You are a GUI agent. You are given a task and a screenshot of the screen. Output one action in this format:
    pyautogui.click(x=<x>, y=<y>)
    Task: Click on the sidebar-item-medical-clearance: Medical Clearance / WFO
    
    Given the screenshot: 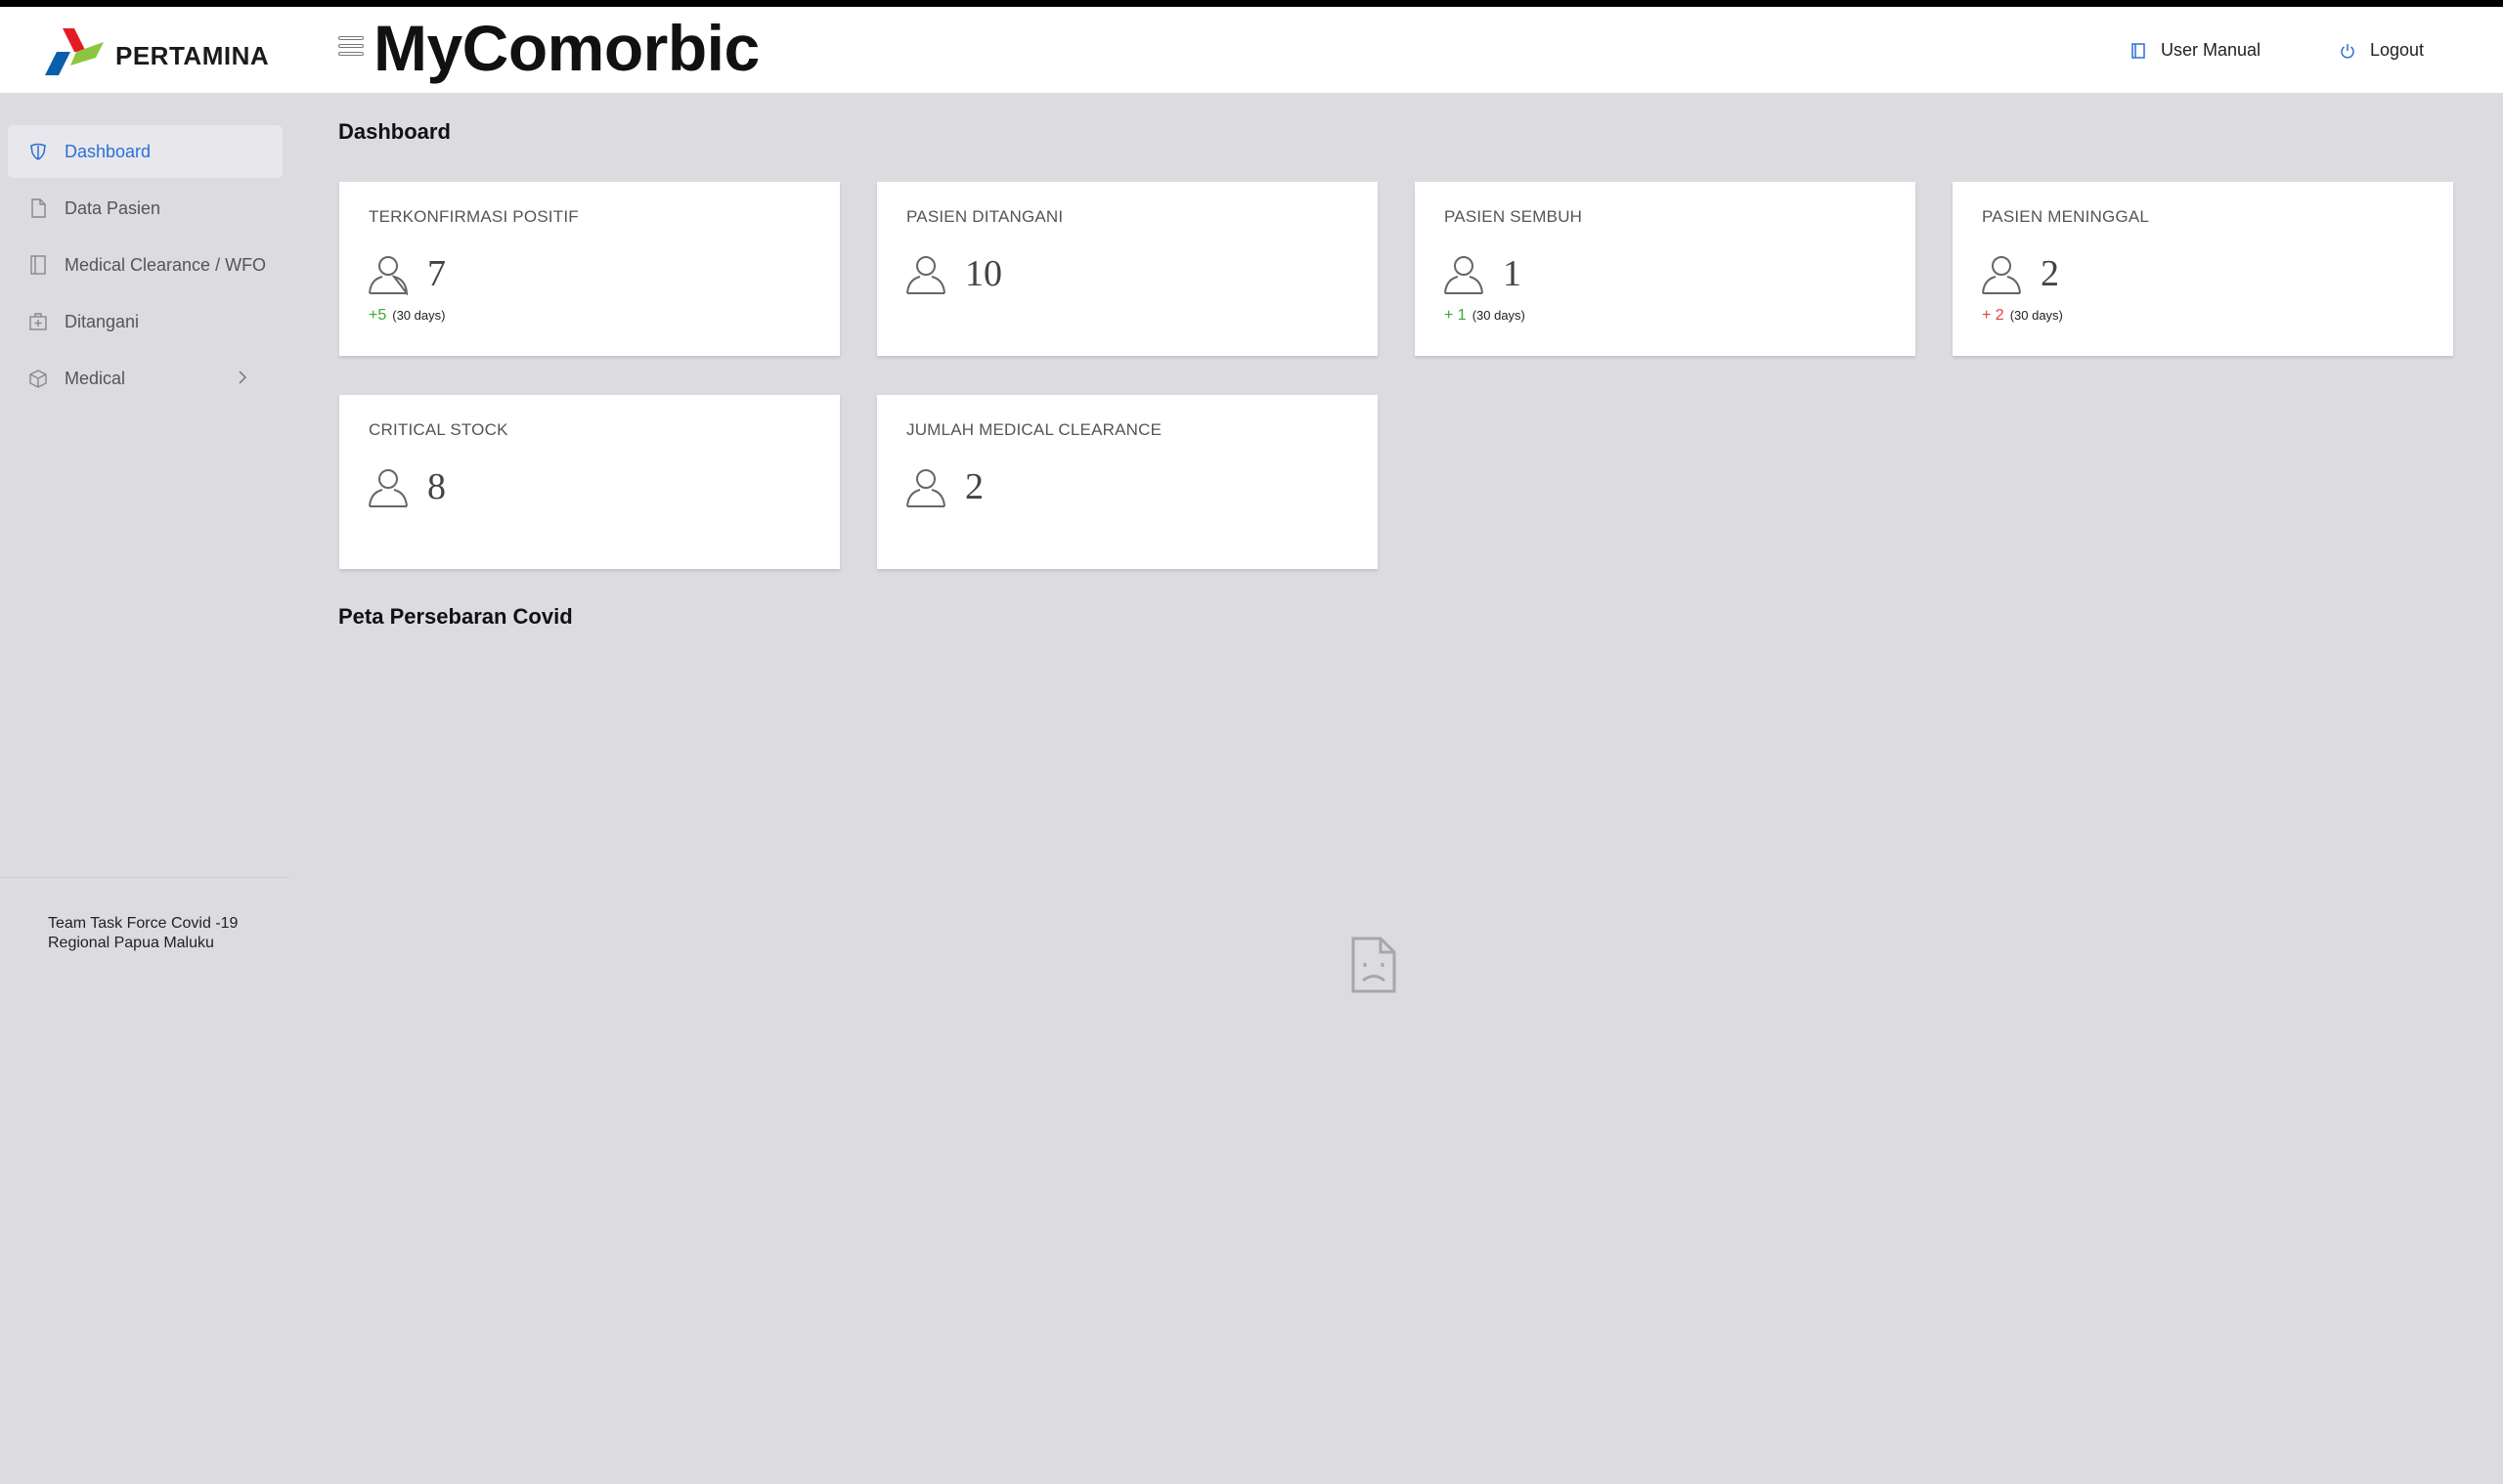 What is the action you would take?
    pyautogui.click(x=145, y=265)
    